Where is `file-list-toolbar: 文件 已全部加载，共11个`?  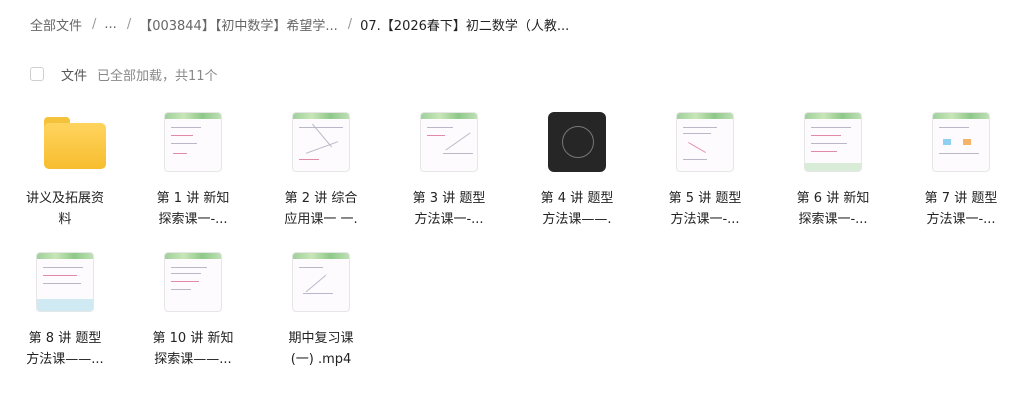
file-list-toolbar: 文件 已全部加载，共11个 is located at coordinates (124, 74).